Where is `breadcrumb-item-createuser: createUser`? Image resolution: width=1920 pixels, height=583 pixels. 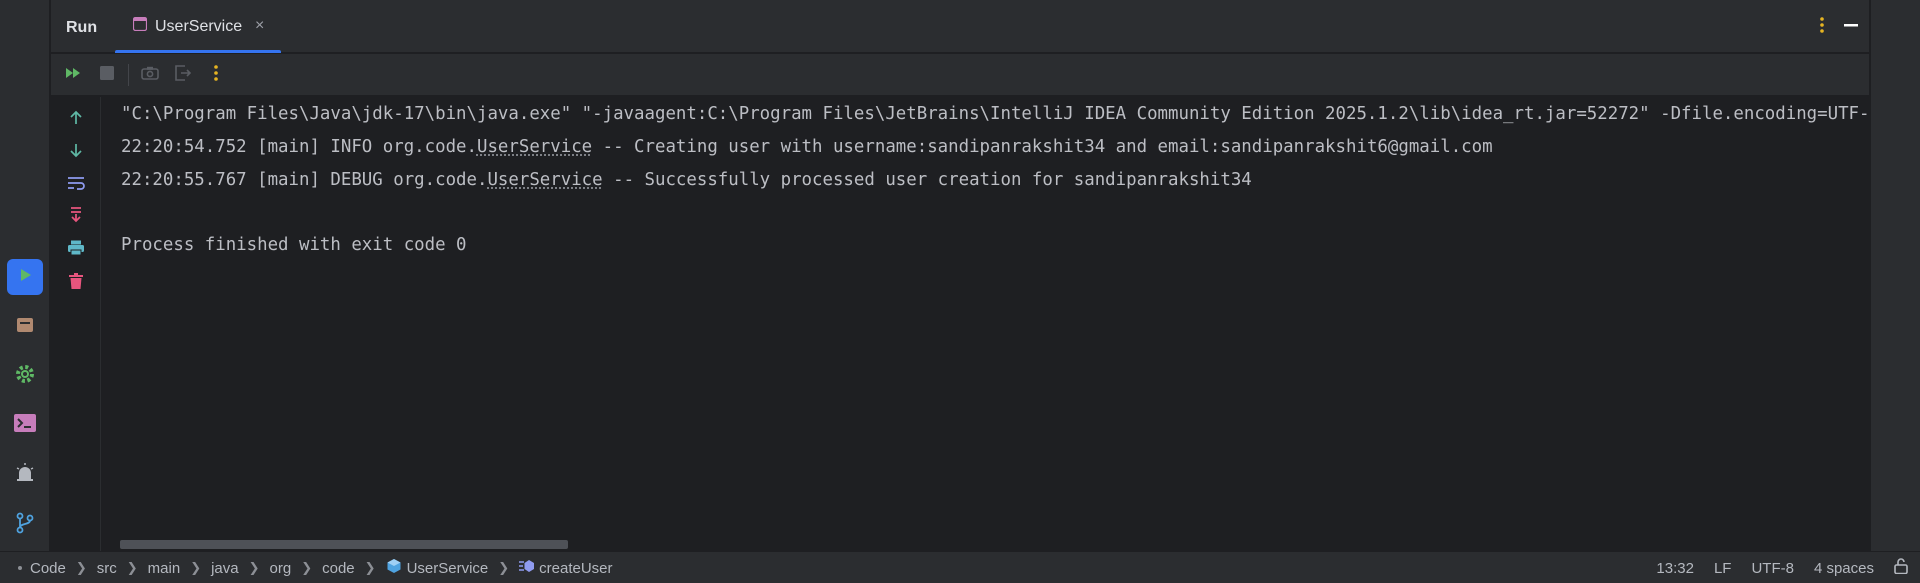 breadcrumb-item-createuser: createUser is located at coordinates (566, 568).